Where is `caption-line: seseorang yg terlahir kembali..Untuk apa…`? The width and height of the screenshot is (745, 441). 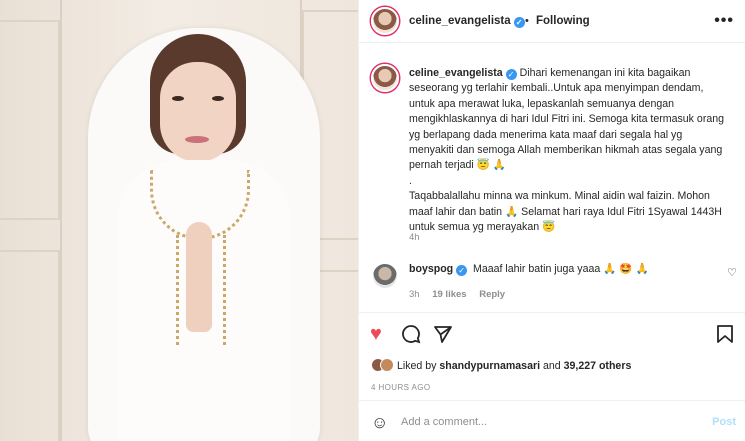
caption-line: seseorang yg terlahir kembali..Untuk apa… is located at coordinates (556, 88).